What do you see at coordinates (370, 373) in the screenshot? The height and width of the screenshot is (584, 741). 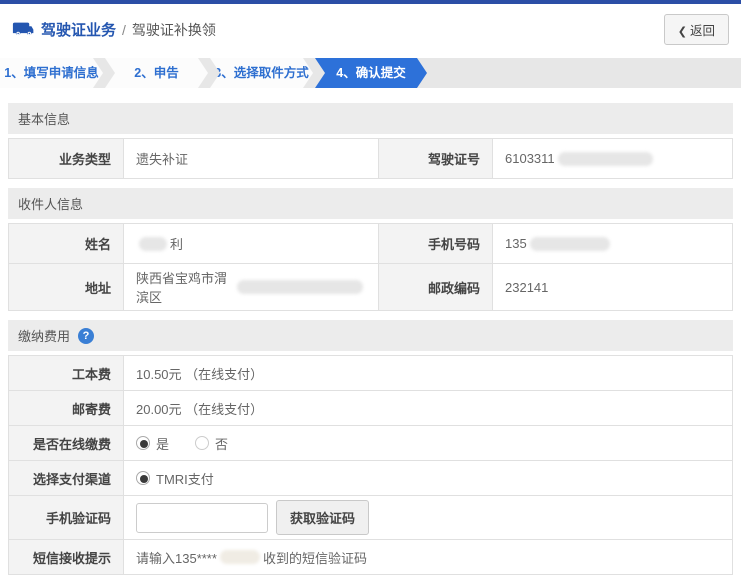 I see `table-row: 工本费 10.50元 （在线支付）` at bounding box center [370, 373].